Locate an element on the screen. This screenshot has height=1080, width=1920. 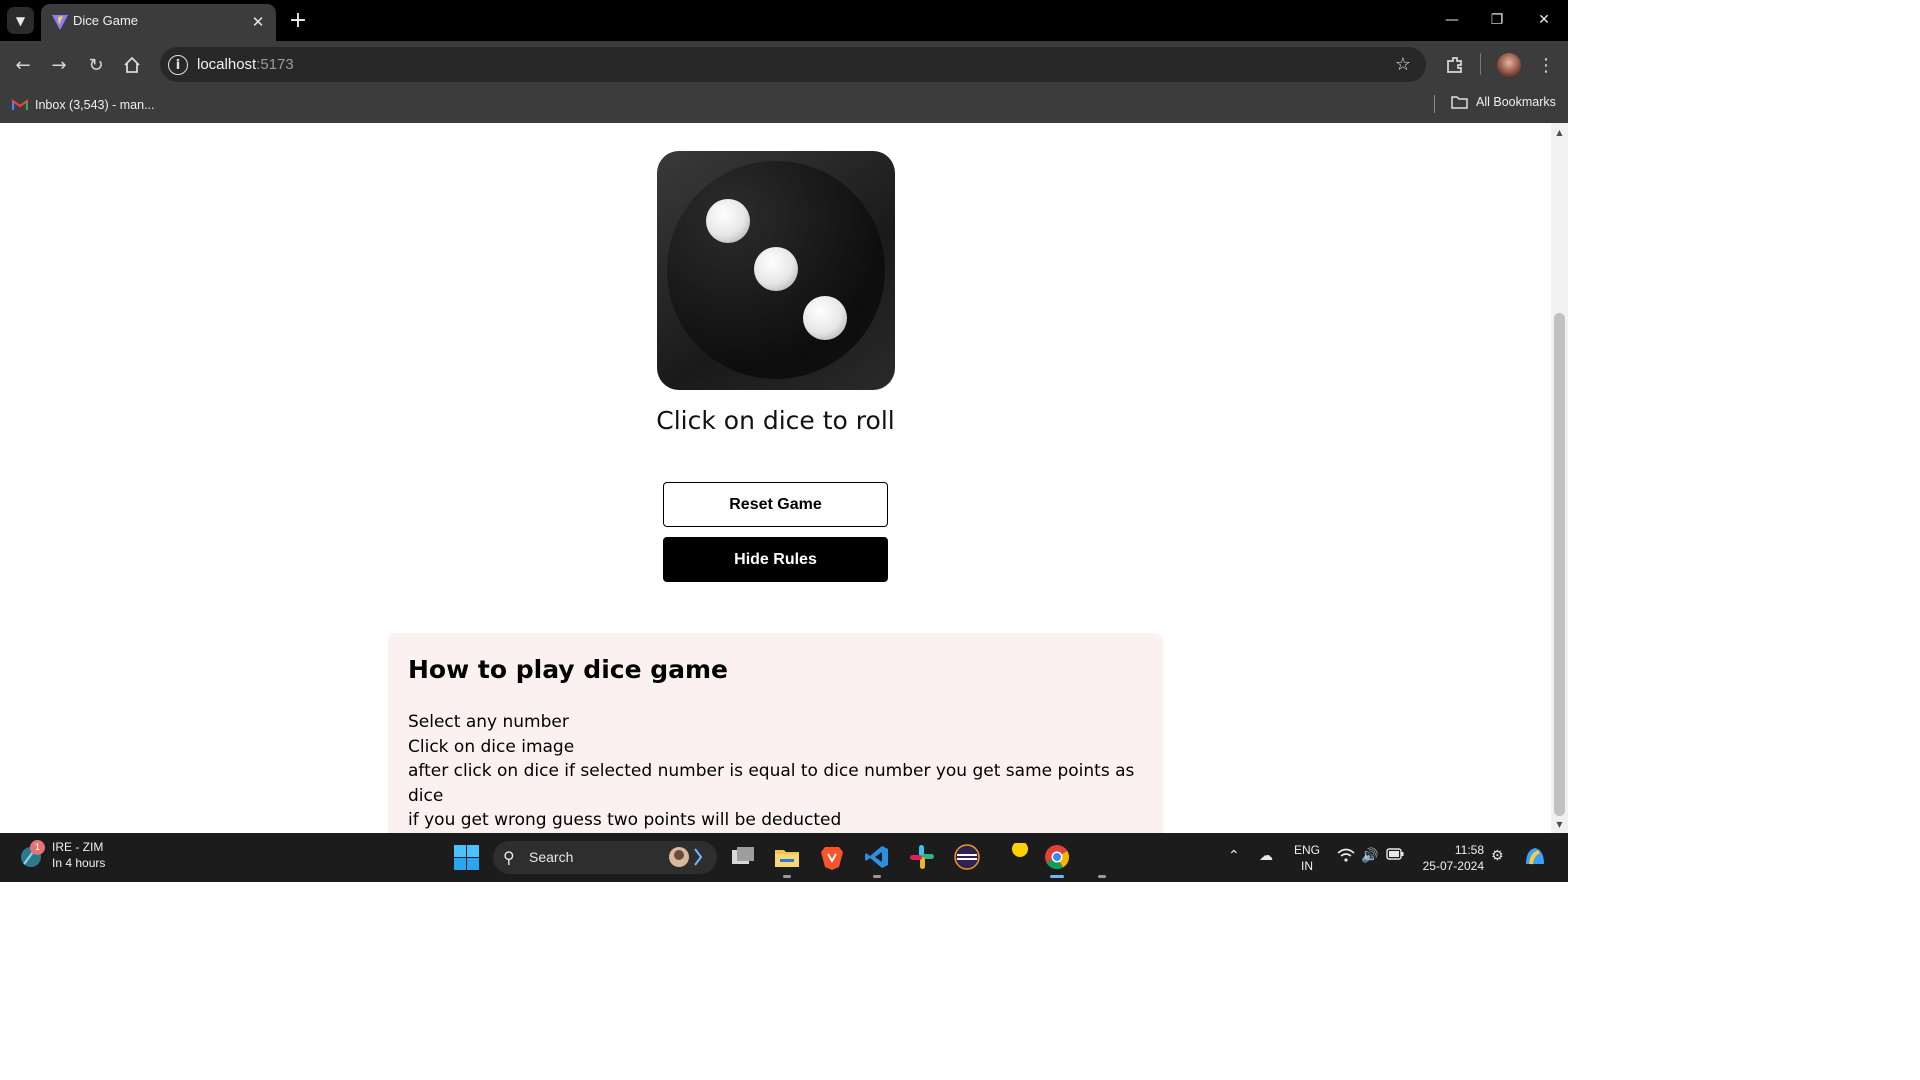
search-placeholder: Search is located at coordinates (551, 857).